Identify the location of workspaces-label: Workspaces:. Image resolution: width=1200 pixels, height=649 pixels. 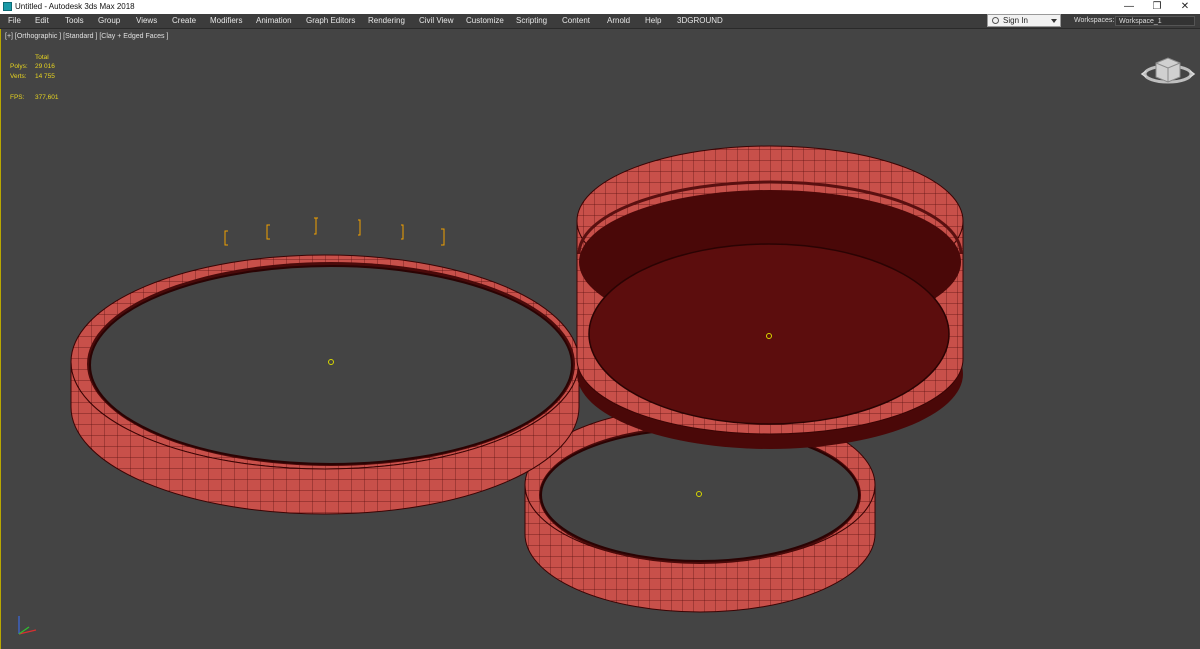
(1094, 20).